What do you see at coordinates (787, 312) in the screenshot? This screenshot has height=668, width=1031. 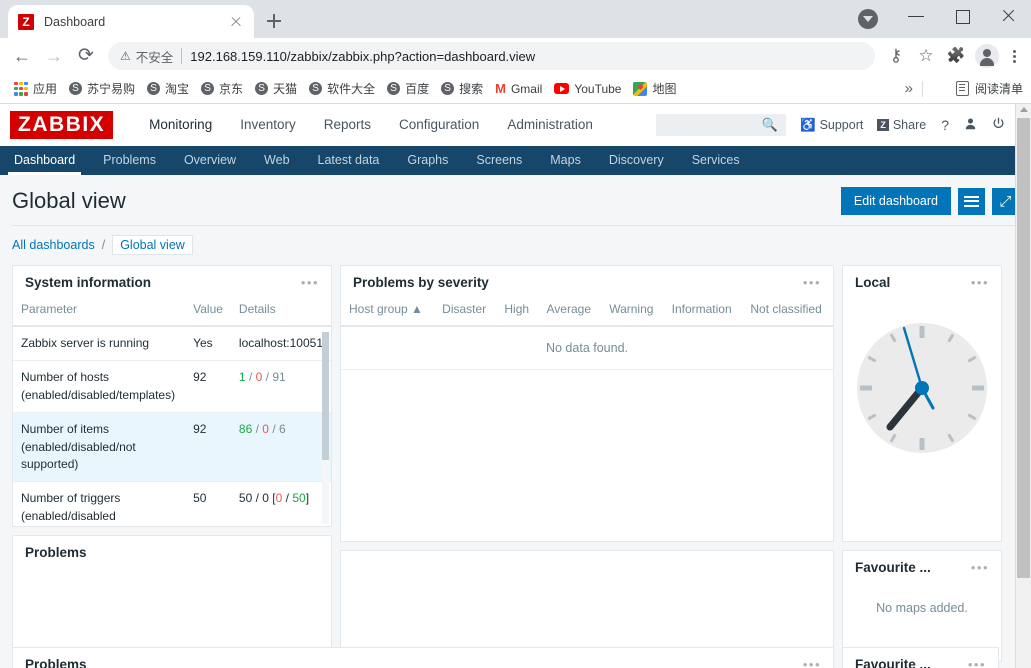 I see `col-not-classified: Not classified` at bounding box center [787, 312].